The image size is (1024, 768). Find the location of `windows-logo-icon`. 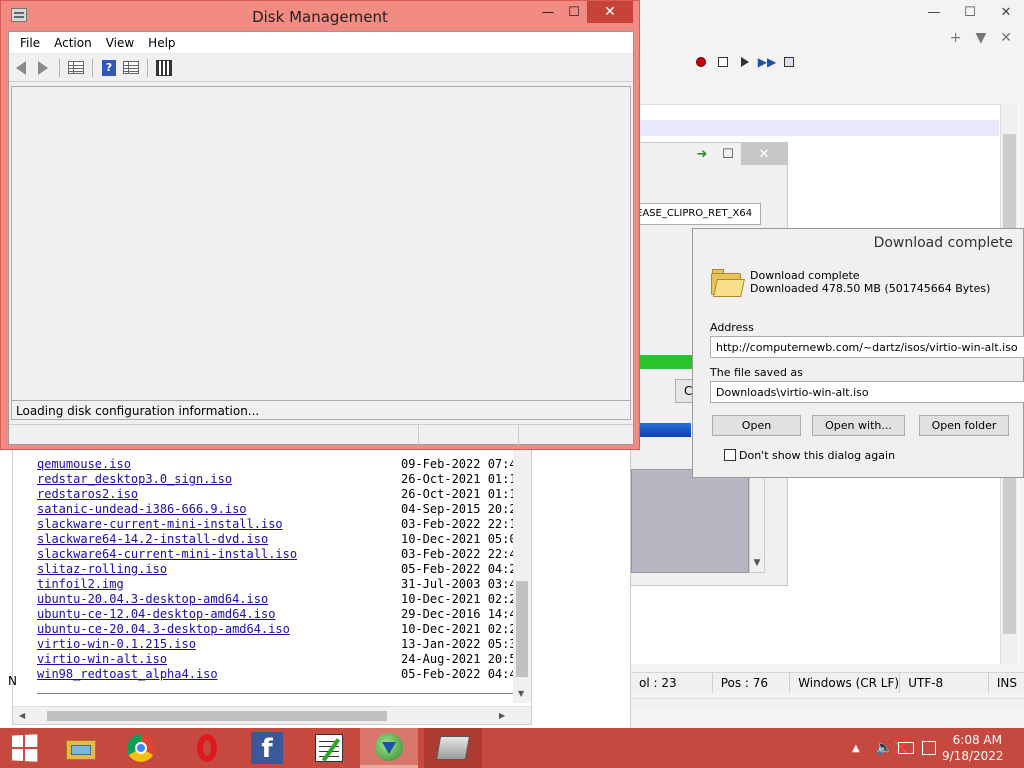

windows-logo-icon is located at coordinates (25, 748).